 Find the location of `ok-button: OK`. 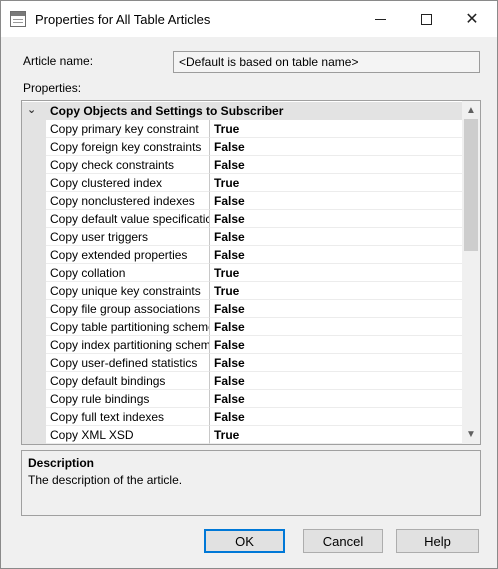

ok-button: OK is located at coordinates (244, 541).